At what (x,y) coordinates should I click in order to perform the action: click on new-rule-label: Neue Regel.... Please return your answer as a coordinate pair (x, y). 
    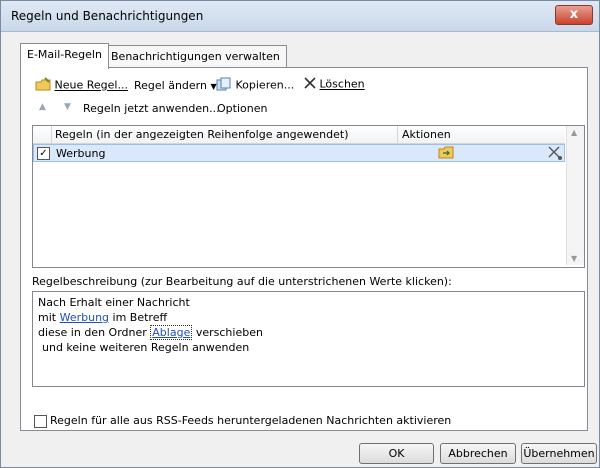
    Looking at the image, I should click on (91, 85).